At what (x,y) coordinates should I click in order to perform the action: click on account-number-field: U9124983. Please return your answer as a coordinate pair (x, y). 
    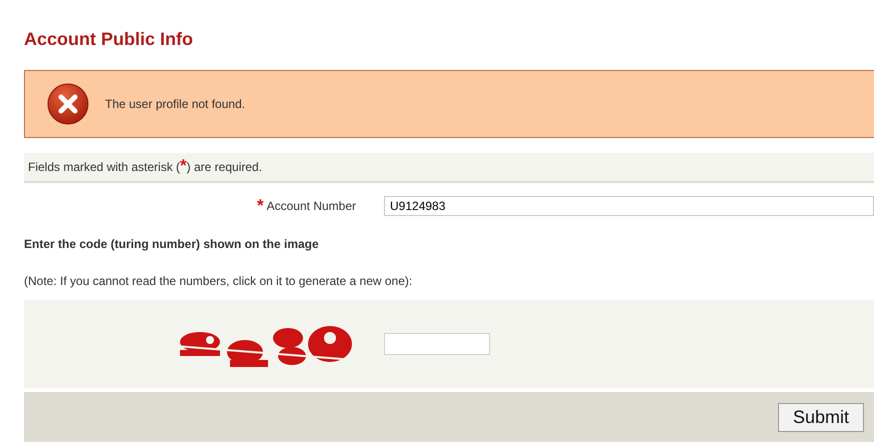
    Looking at the image, I should click on (629, 206).